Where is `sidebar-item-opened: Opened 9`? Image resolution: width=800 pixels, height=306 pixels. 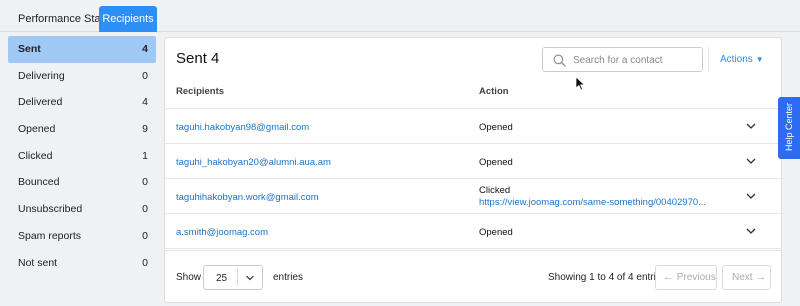
sidebar-item-opened: Opened 9 is located at coordinates (82, 129).